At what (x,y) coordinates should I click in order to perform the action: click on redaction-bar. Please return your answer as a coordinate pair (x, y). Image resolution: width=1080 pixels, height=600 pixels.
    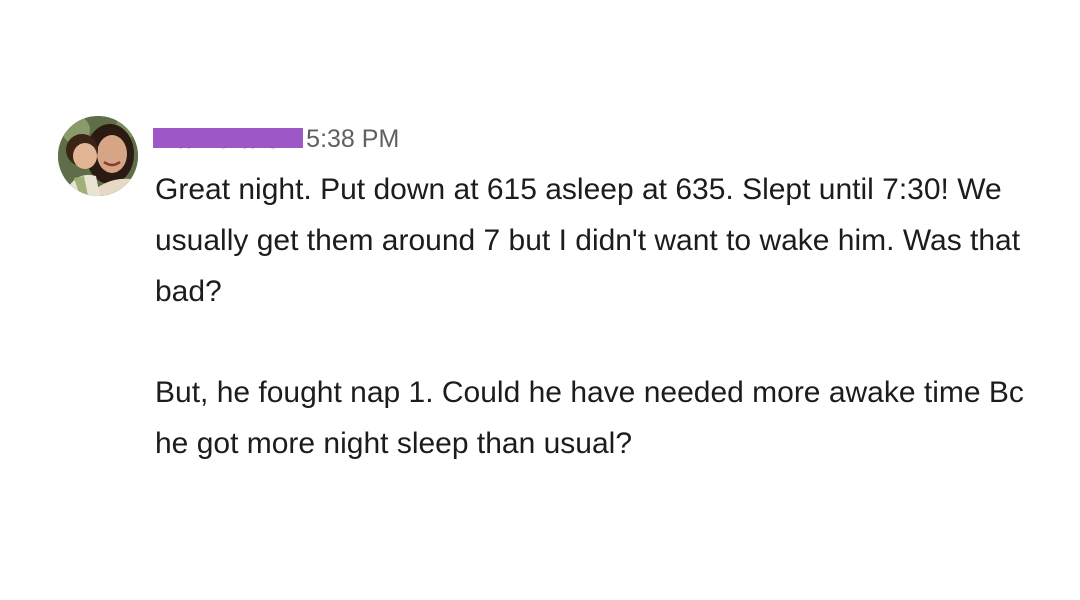
    Looking at the image, I should click on (228, 138).